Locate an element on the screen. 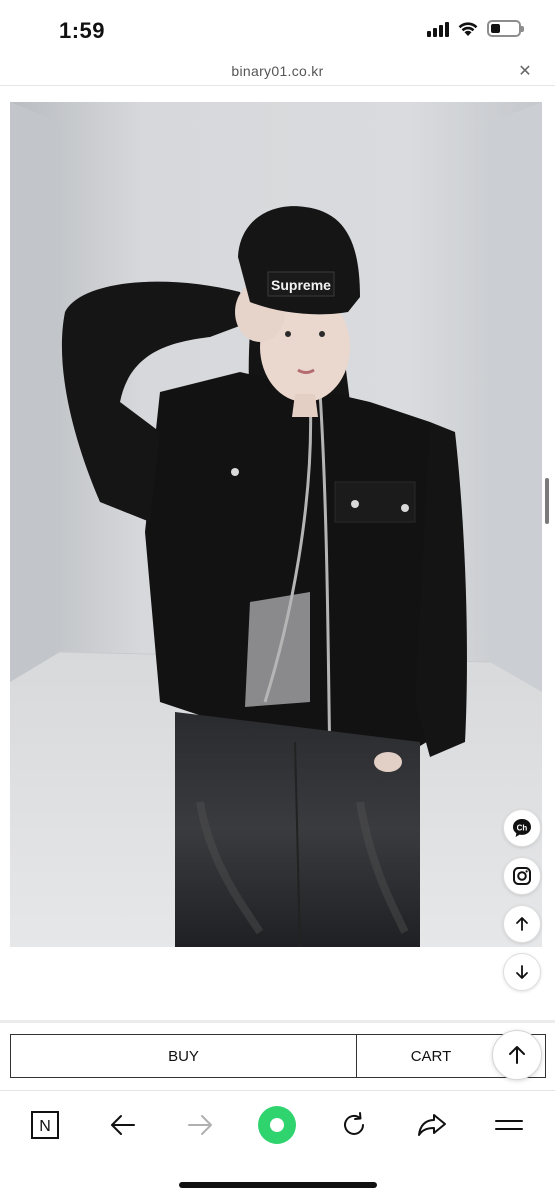 The width and height of the screenshot is (555, 1200). channel-talk-button: Ch is located at coordinates (522, 828).